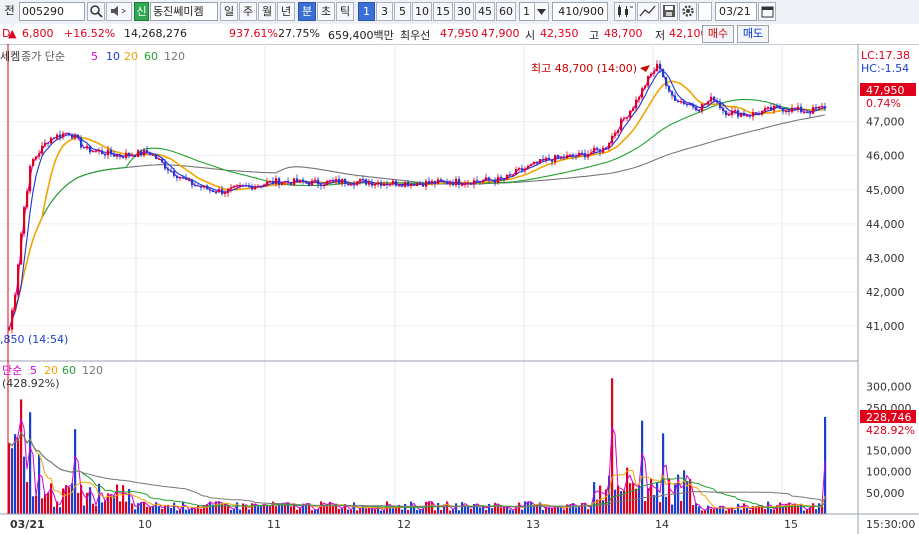 The image size is (919, 534). What do you see at coordinates (506, 11) in the screenshot?
I see `minute-60-button: 60` at bounding box center [506, 11].